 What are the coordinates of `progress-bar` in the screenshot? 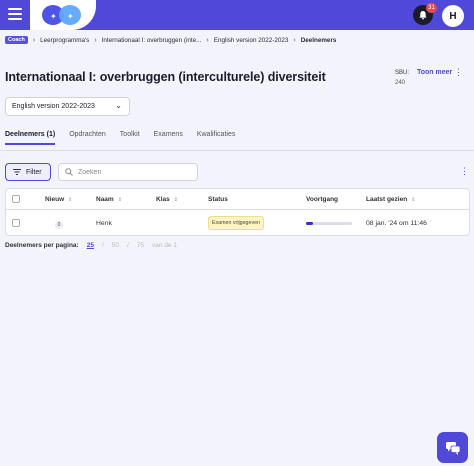 It's located at (329, 223).